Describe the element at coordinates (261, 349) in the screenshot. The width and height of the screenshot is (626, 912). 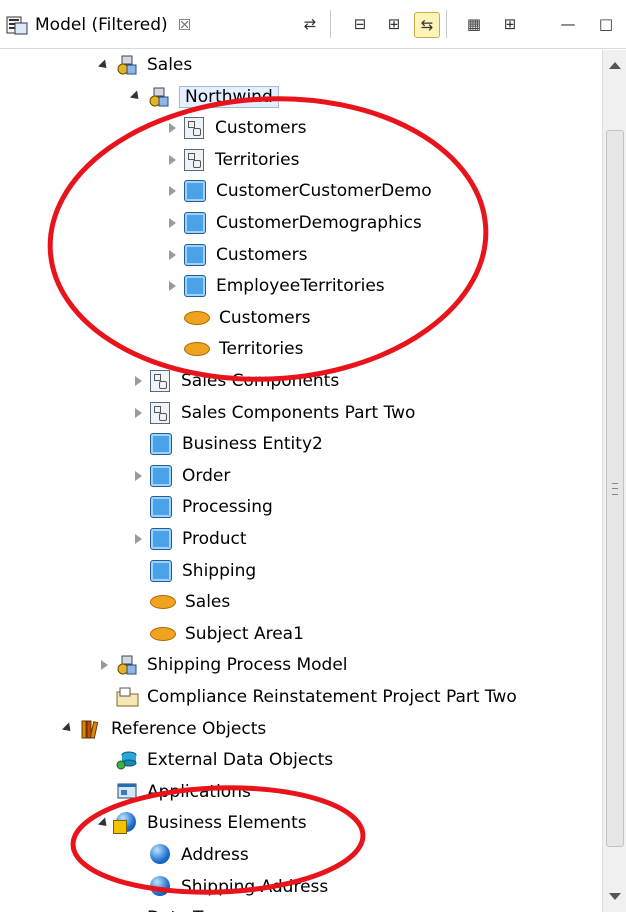
I see `tree-item-label: Territories` at that location.